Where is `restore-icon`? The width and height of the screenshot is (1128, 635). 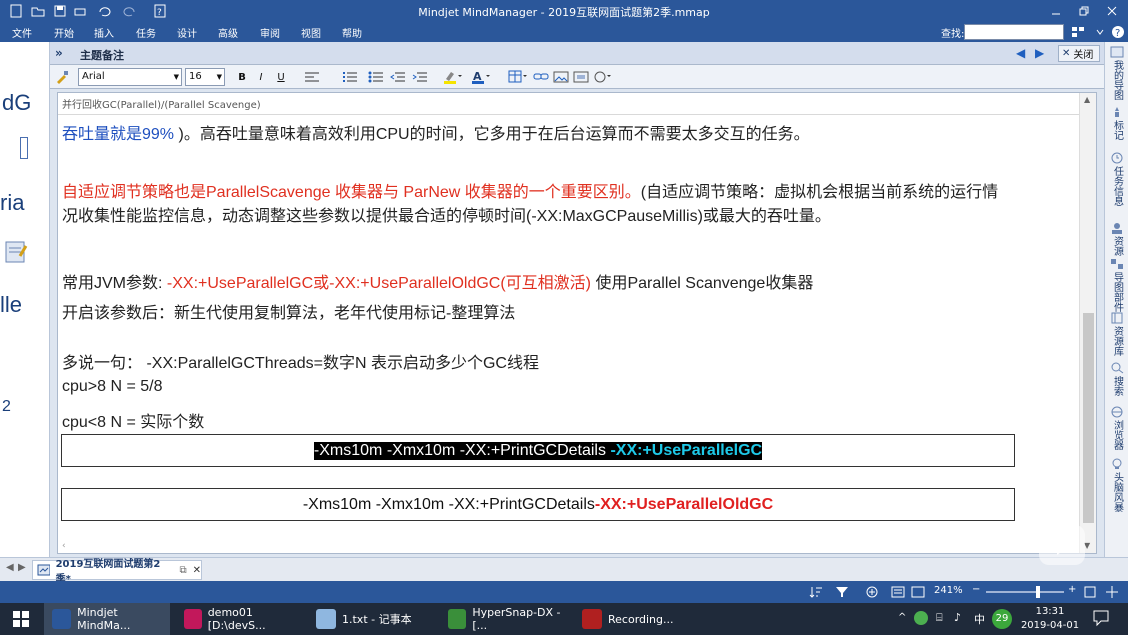
restore-icon is located at coordinates (1084, 11).